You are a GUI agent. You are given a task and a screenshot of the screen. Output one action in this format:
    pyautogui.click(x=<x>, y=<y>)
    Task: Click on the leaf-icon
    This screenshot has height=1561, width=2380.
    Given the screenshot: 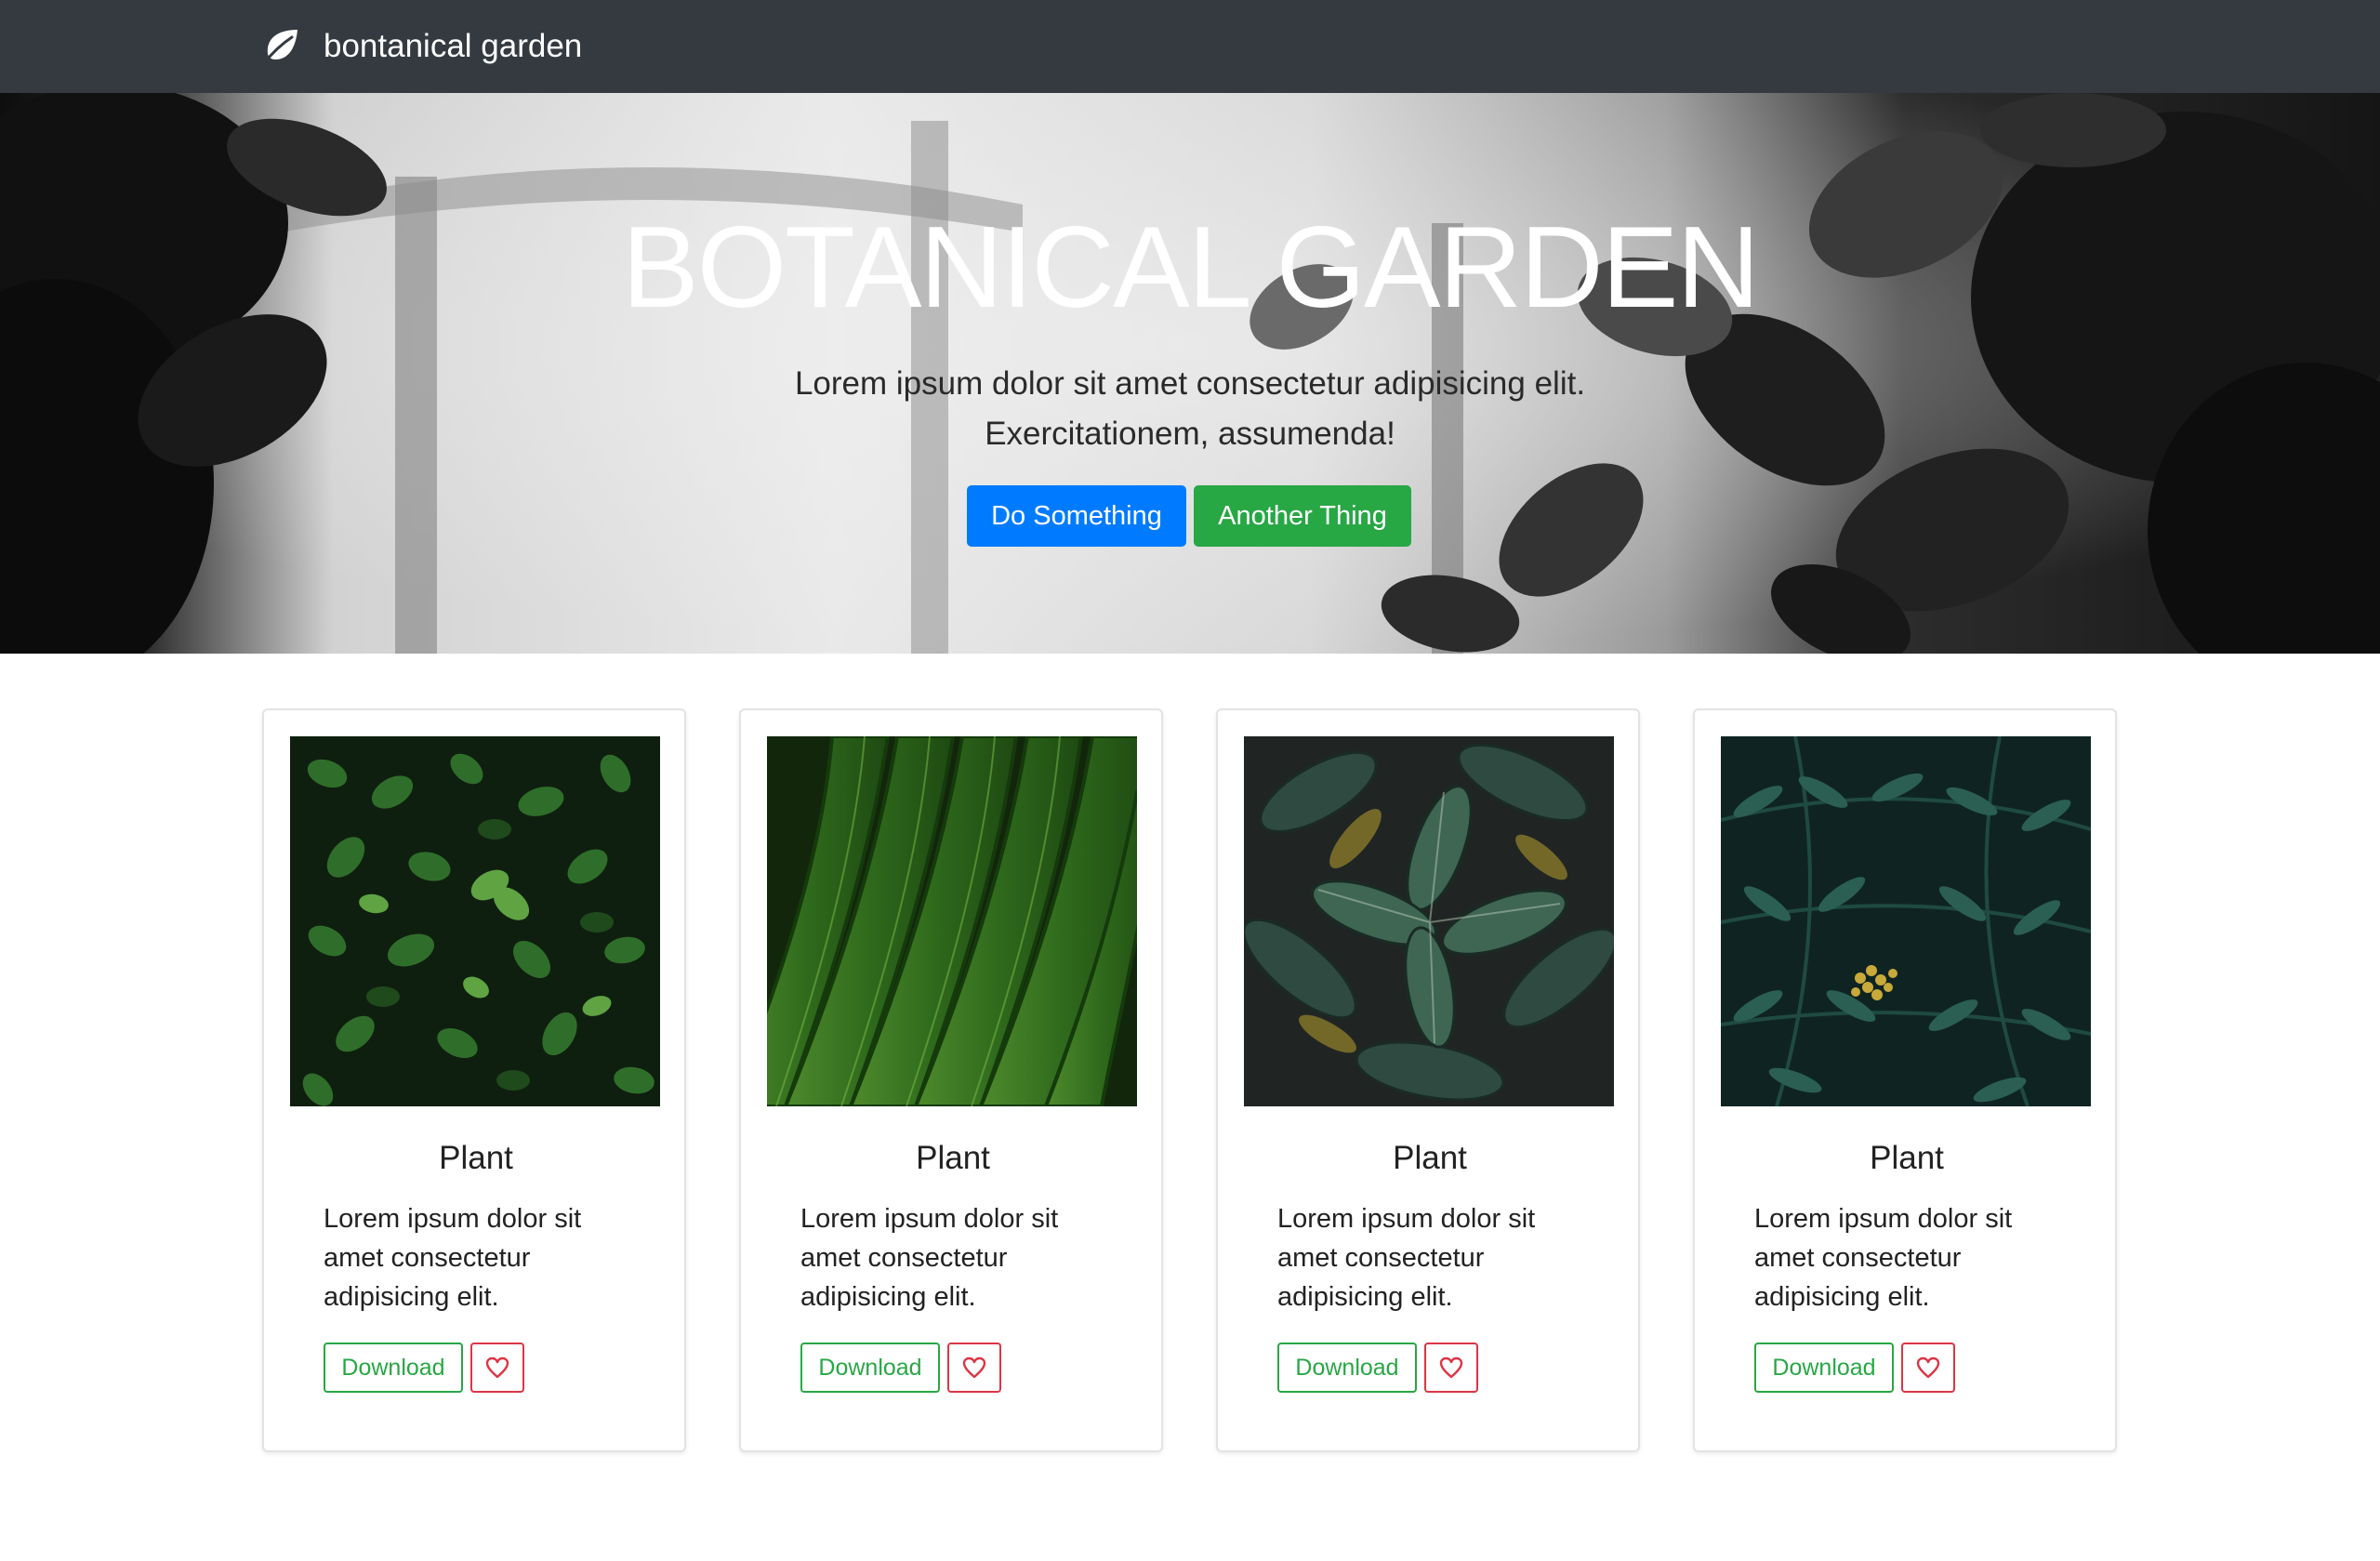 What is the action you would take?
    pyautogui.click(x=280, y=47)
    